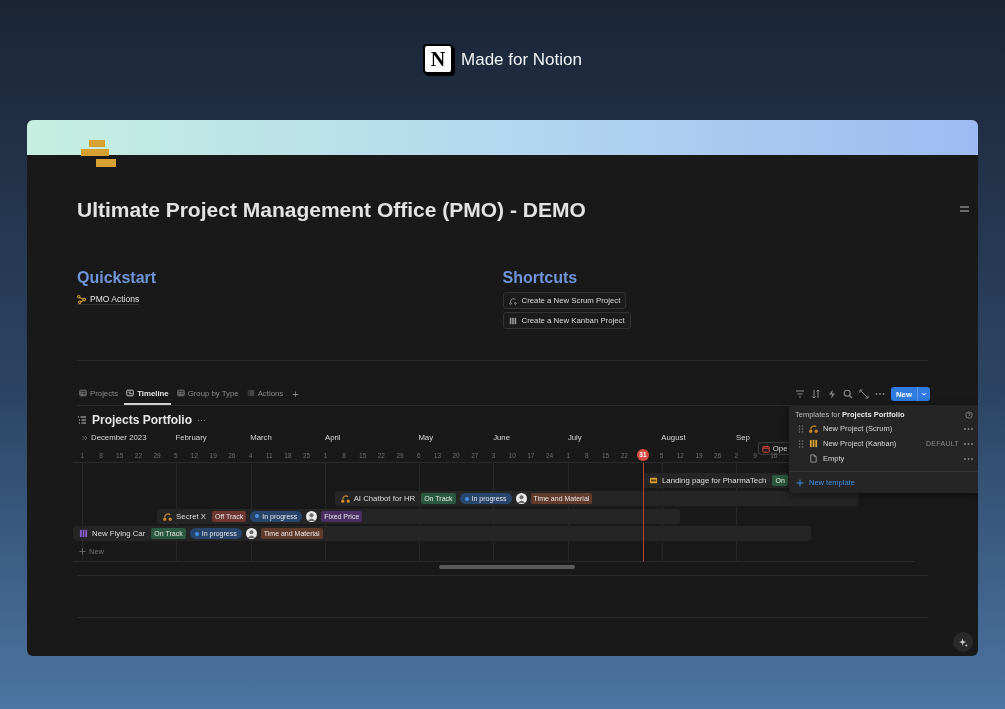  Describe the element at coordinates (117, 278) in the screenshot. I see `section-heading: Quickstart` at that location.